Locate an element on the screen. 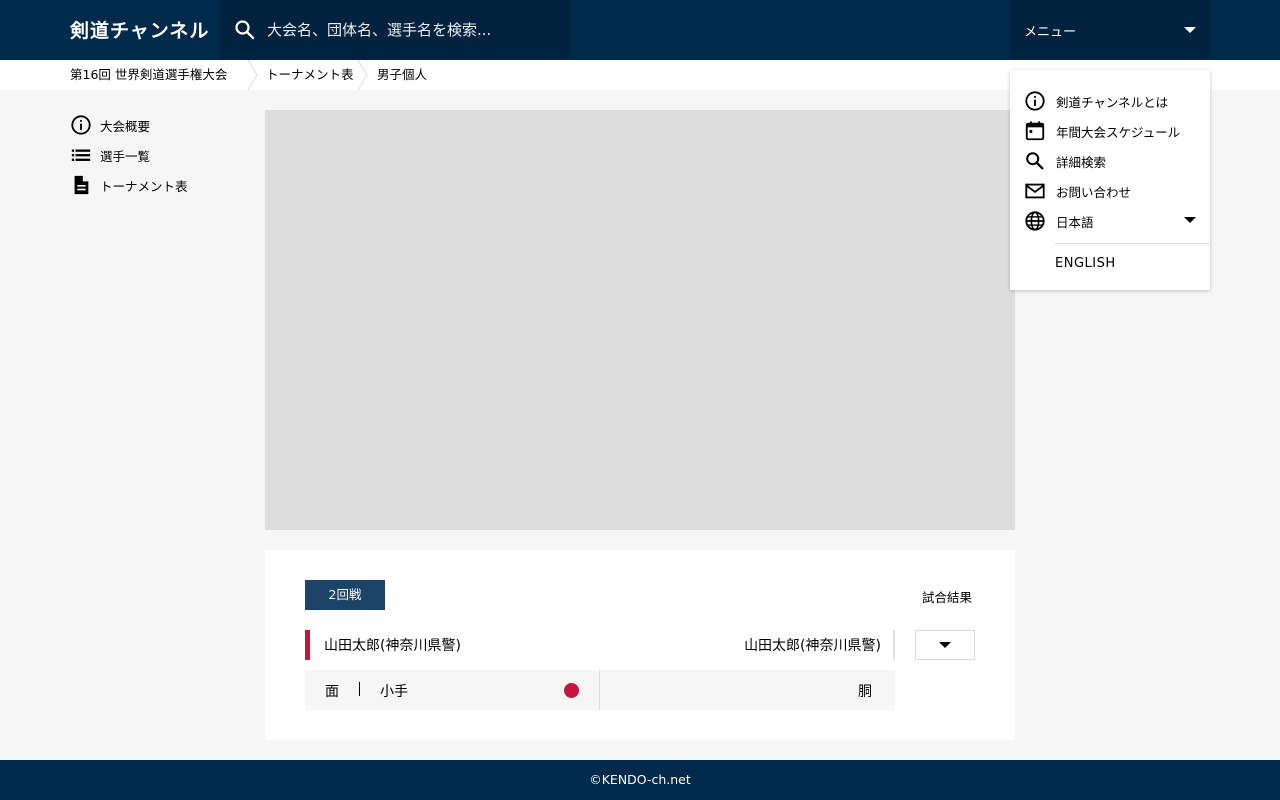 This screenshot has width=1280, height=800. calendar-icon is located at coordinates (1035, 131).